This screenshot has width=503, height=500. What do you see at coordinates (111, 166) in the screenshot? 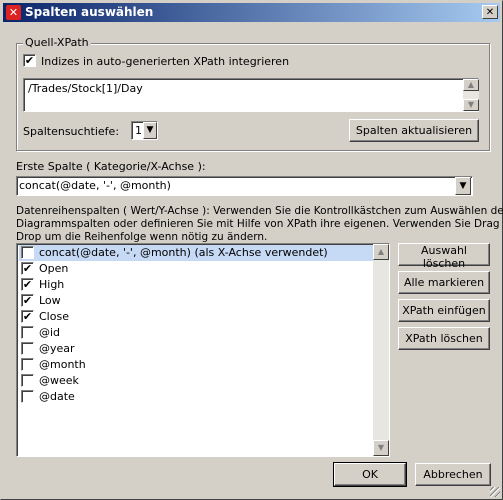
I see `first-column-label: Erste Spalte ( Kategorie/X-Achse ):` at bounding box center [111, 166].